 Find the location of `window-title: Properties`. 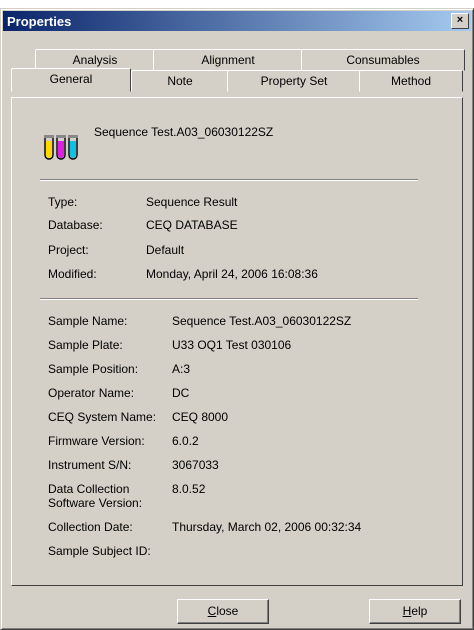

window-title: Properties is located at coordinates (39, 21).